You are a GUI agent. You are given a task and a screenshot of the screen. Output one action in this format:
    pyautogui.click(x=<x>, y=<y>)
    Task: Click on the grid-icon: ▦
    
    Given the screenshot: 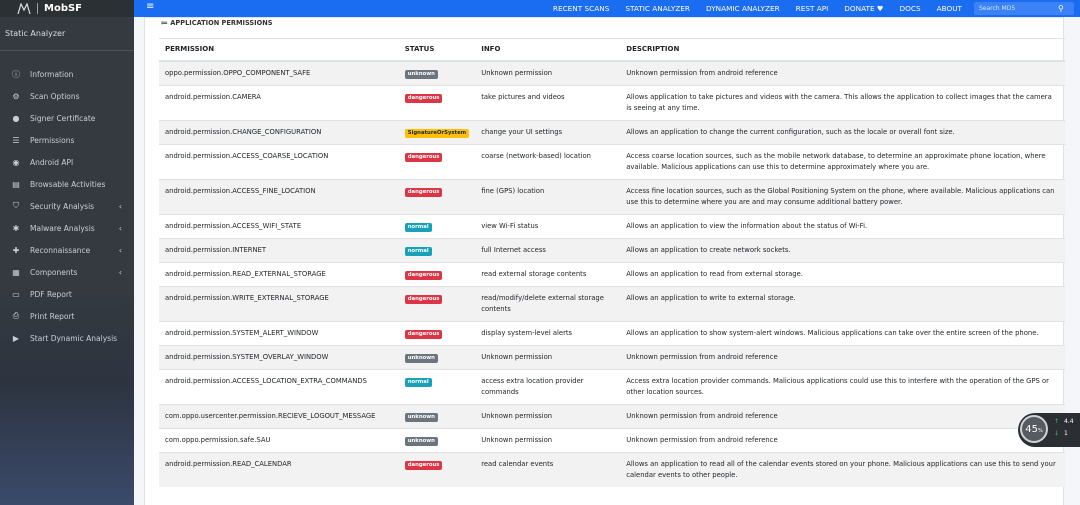 What is the action you would take?
    pyautogui.click(x=16, y=272)
    